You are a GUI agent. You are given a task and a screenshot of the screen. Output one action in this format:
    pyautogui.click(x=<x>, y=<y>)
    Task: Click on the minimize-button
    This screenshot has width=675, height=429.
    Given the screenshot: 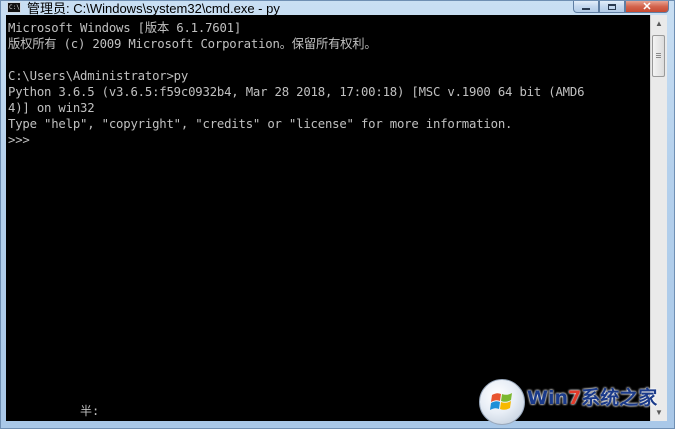 What is the action you would take?
    pyautogui.click(x=586, y=7)
    